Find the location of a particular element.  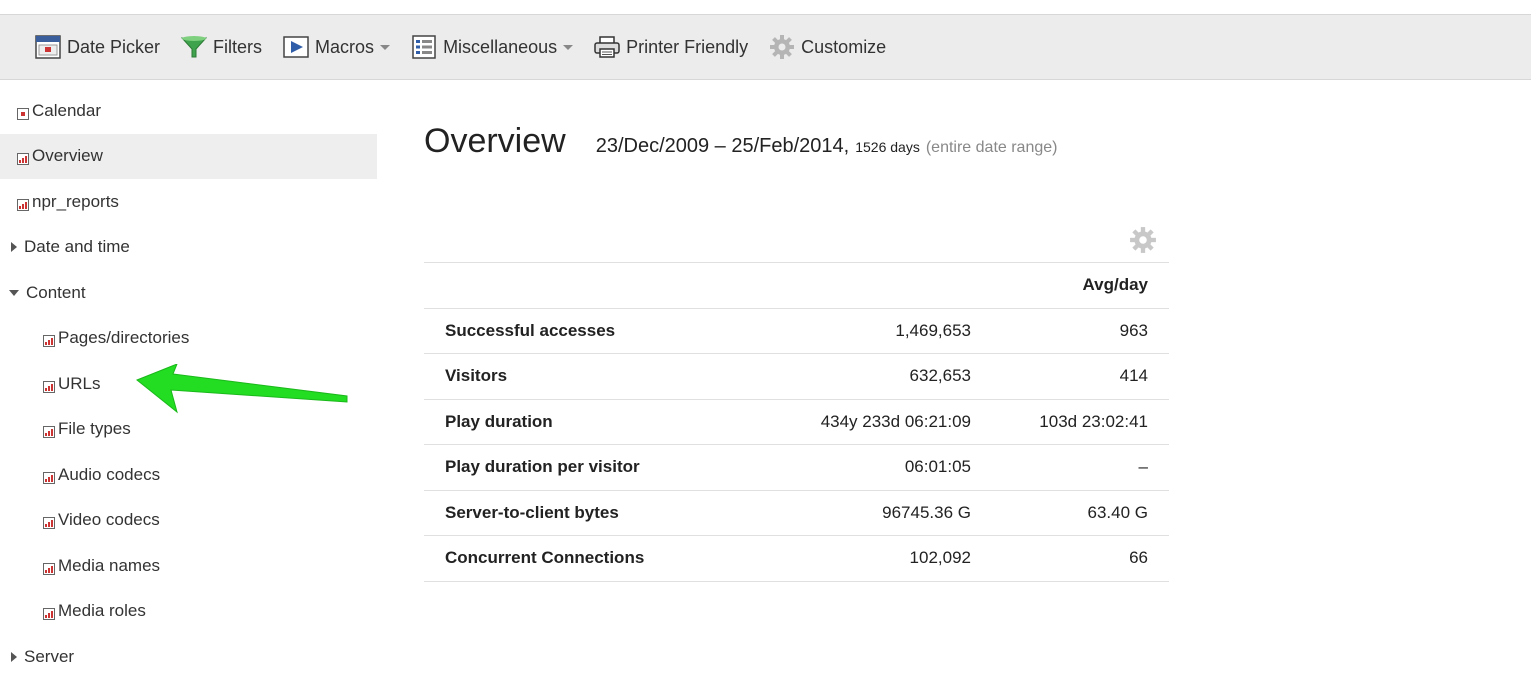

date-picker-button: Date Picker is located at coordinates (97, 47).